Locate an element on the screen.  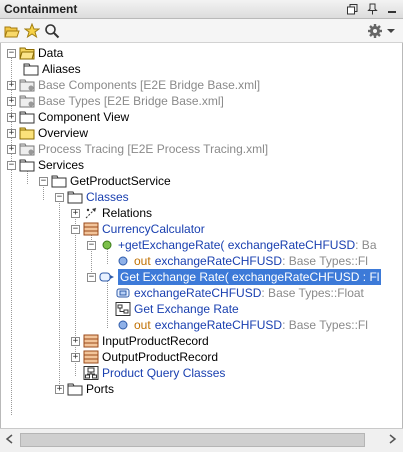
chevron-down-icon is located at coordinates (391, 31).